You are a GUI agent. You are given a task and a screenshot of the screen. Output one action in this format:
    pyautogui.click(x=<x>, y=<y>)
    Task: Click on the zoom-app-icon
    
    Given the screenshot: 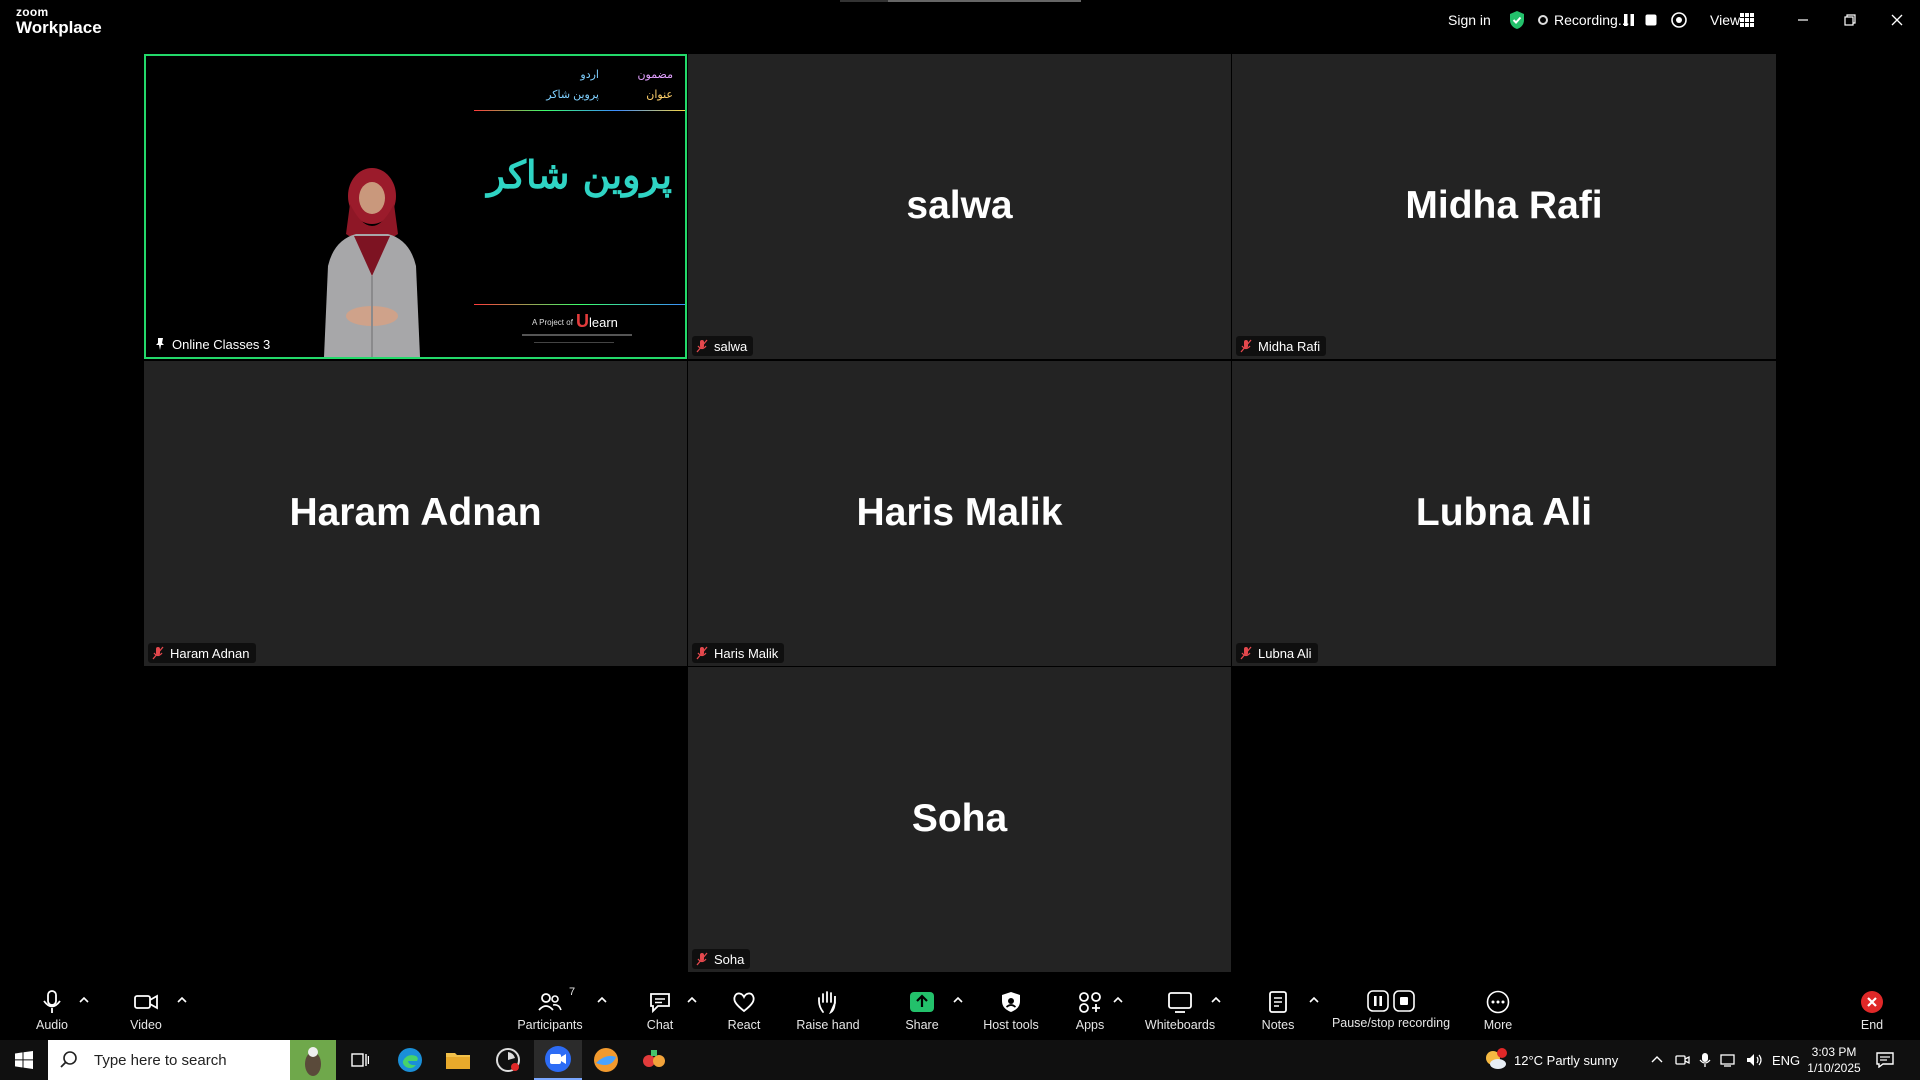 What is the action you would take?
    pyautogui.click(x=558, y=1060)
    